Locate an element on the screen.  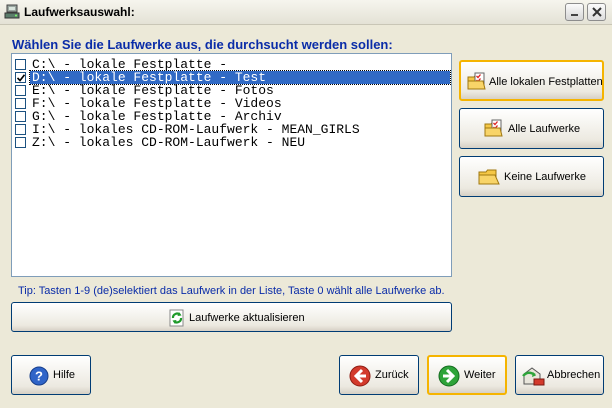
cancel-button: Abbrechen is located at coordinates (559, 375).